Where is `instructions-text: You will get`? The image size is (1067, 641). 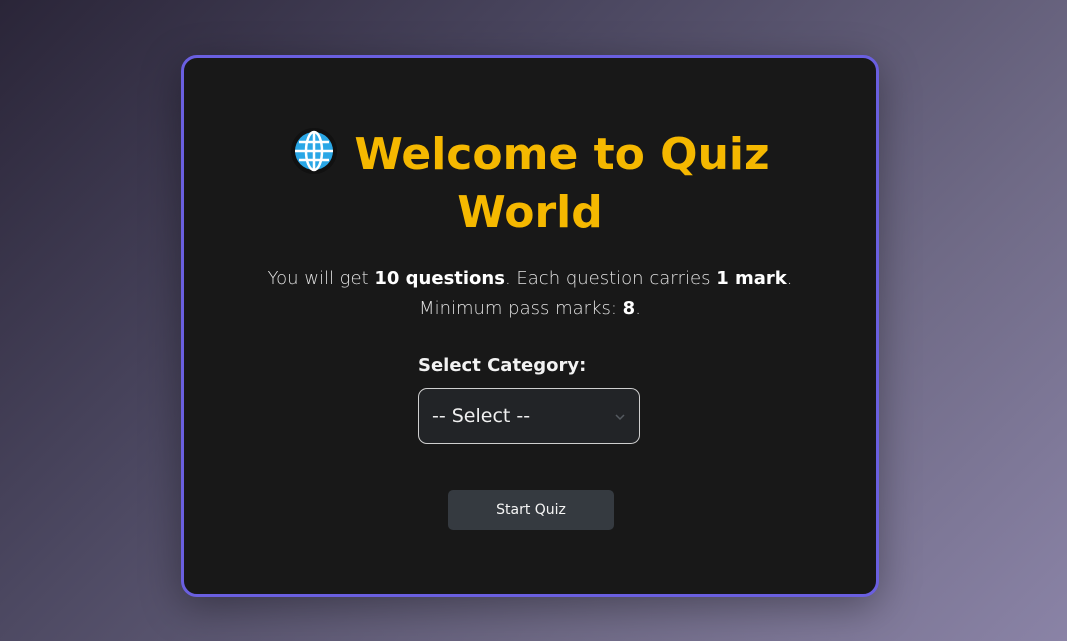 instructions-text: You will get is located at coordinates (321, 278).